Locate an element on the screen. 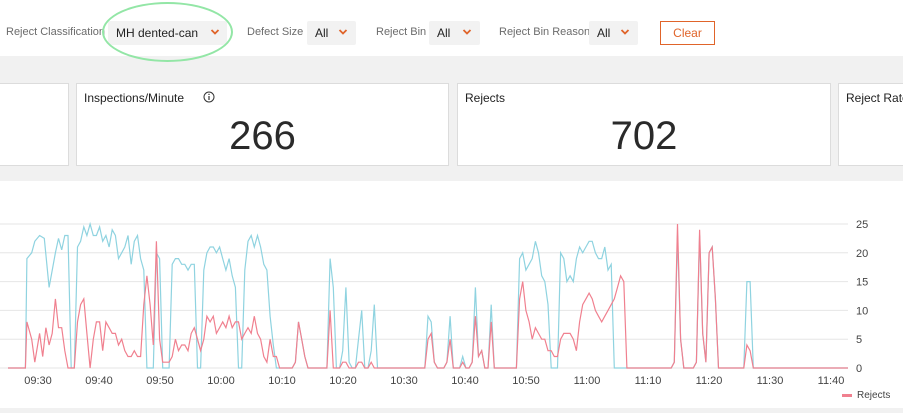 The height and width of the screenshot is (413, 903). y-tick-label: 15 is located at coordinates (862, 283).